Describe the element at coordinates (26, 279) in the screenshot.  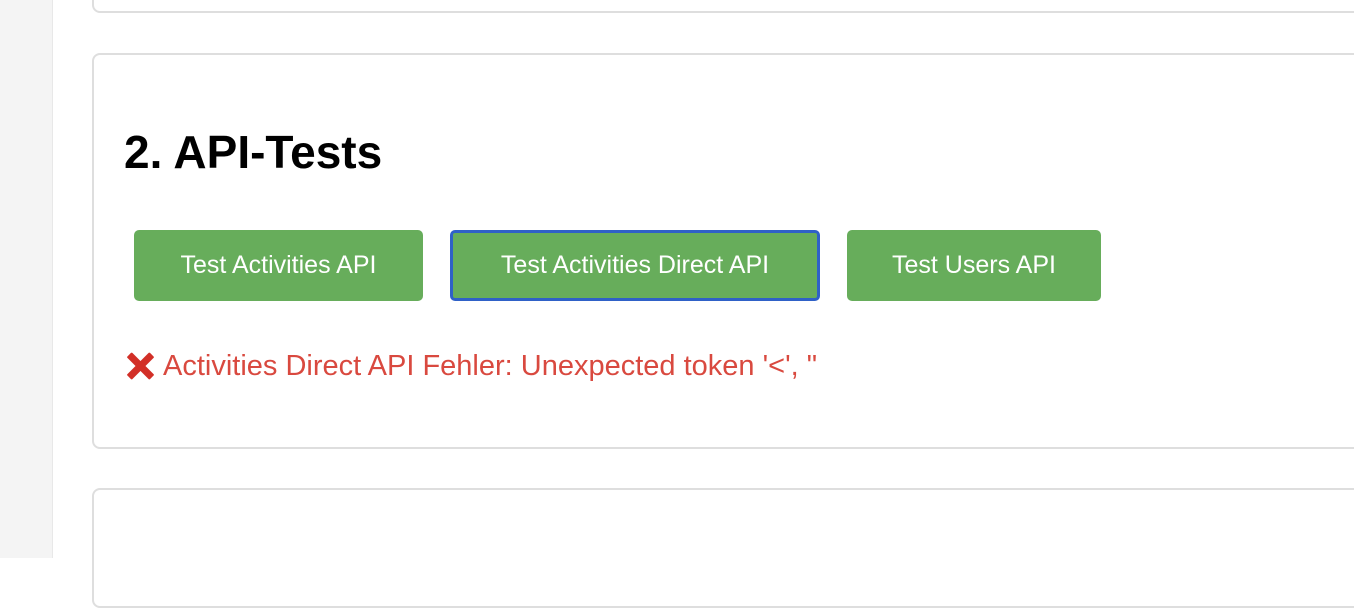
I see `left-sidebar-gutter` at that location.